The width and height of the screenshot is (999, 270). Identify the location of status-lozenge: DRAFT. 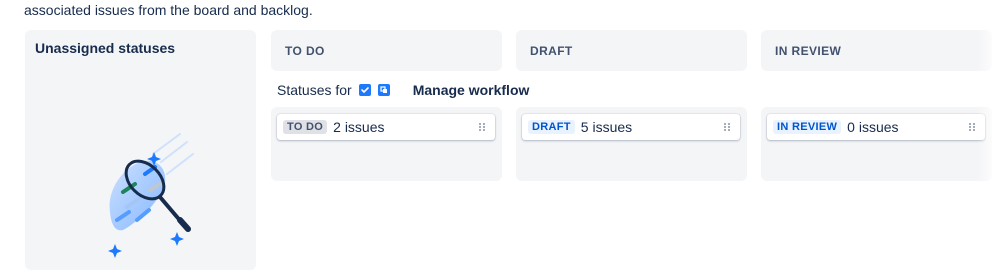
(551, 127).